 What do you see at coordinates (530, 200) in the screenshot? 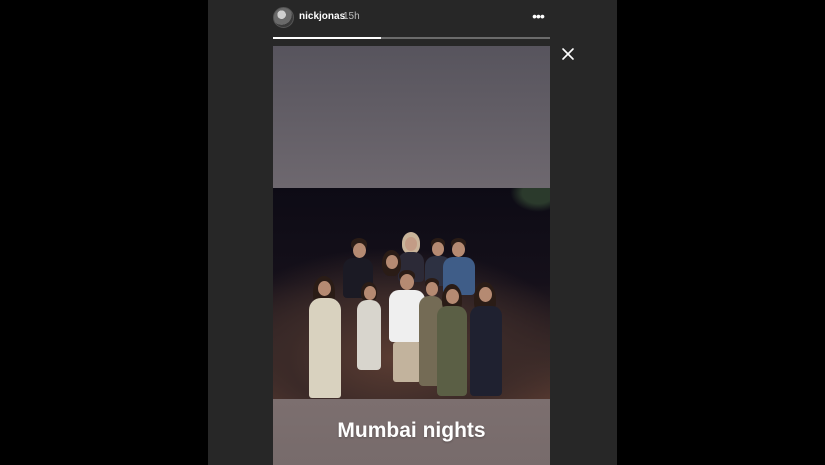
I see `palm-tree-silhouette` at bounding box center [530, 200].